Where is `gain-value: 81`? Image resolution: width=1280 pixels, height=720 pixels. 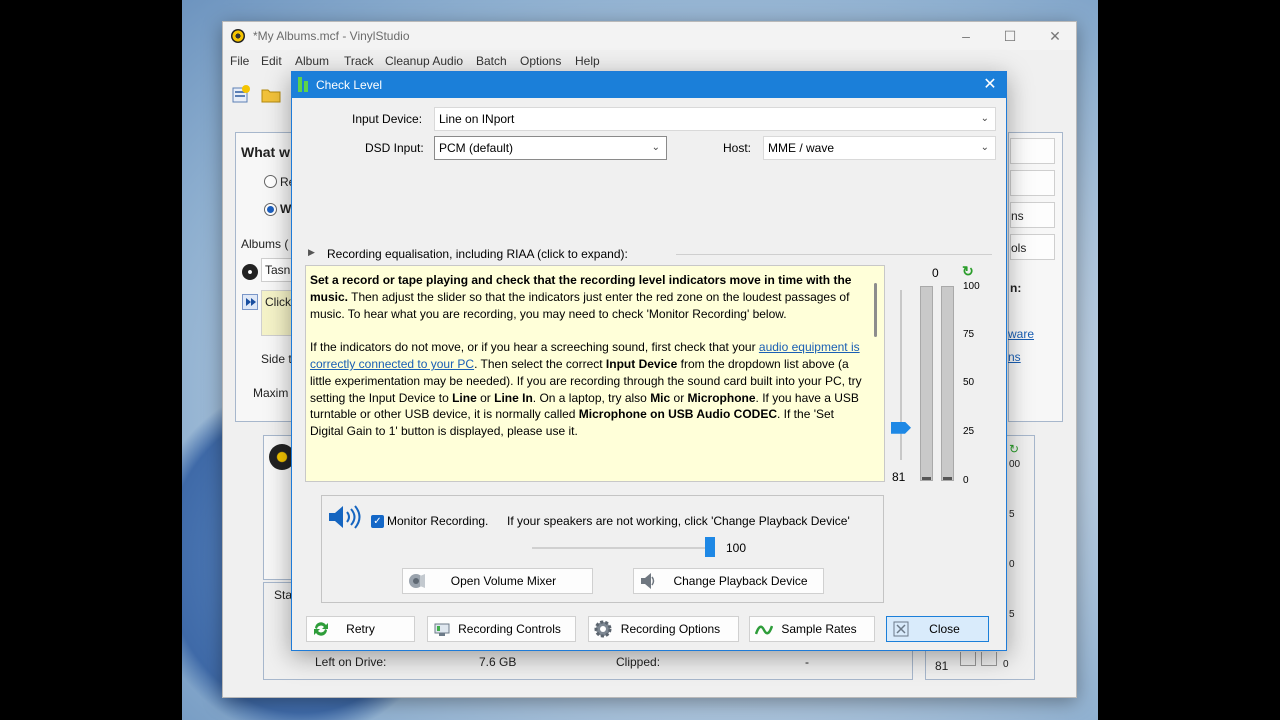 gain-value: 81 is located at coordinates (899, 477).